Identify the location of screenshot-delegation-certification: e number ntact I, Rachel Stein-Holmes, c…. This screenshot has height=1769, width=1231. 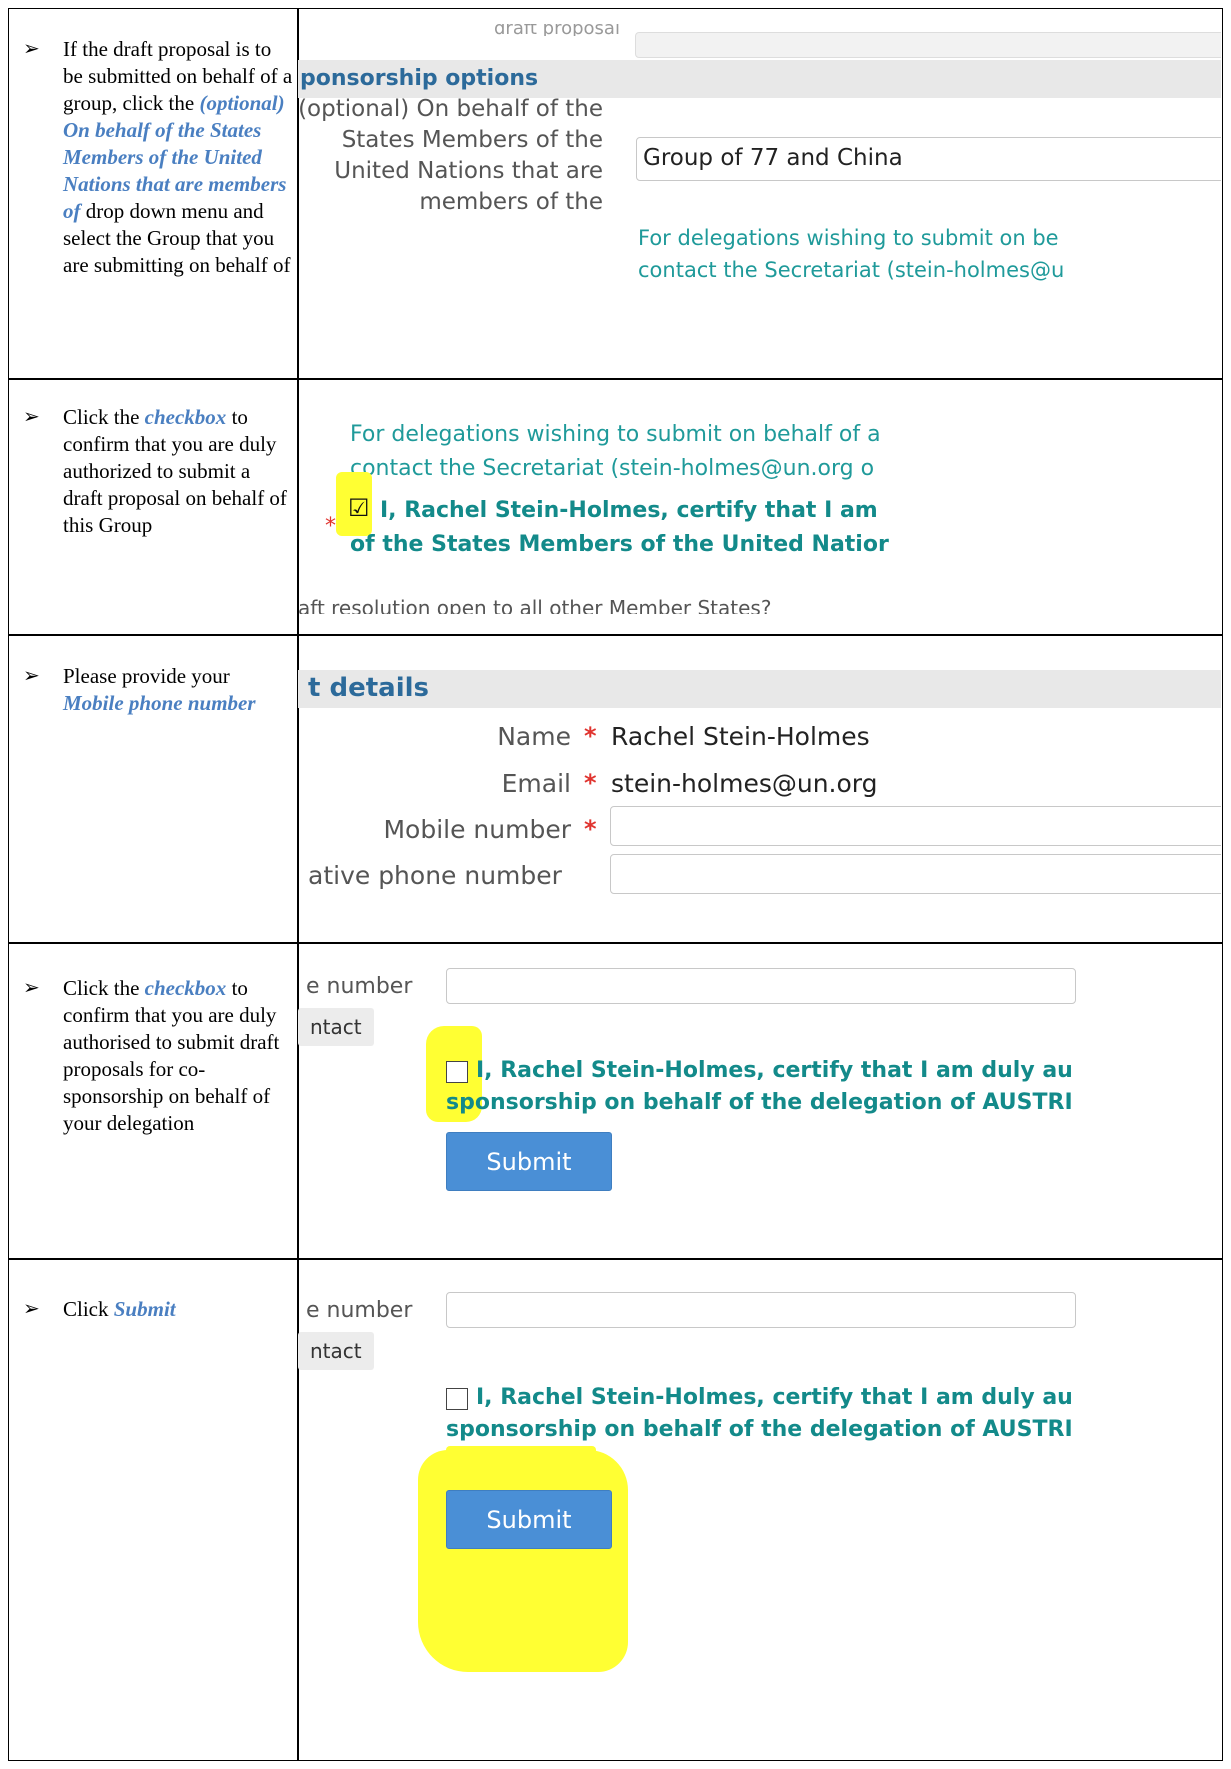
(759, 1101).